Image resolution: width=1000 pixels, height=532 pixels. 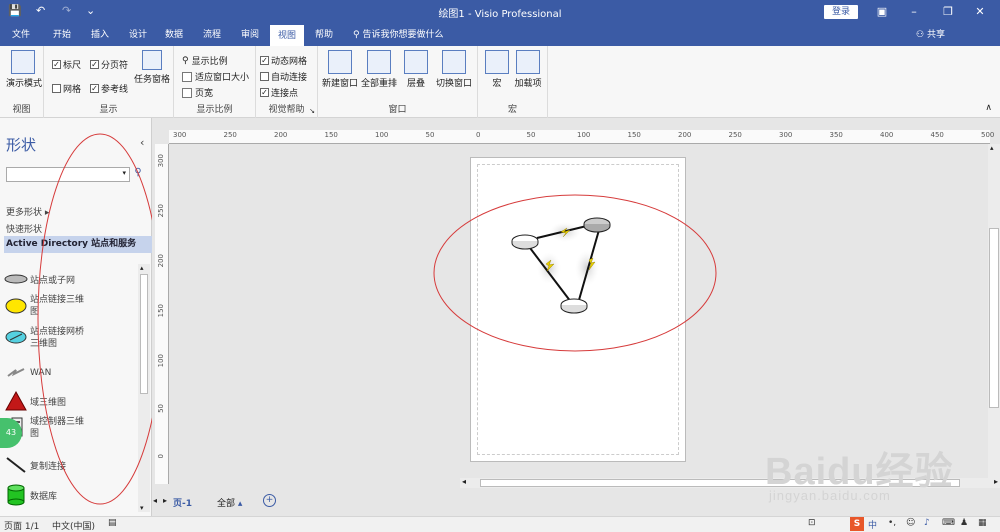 I want to click on group-macros: 宏 加载项 宏, so click(x=513, y=82).